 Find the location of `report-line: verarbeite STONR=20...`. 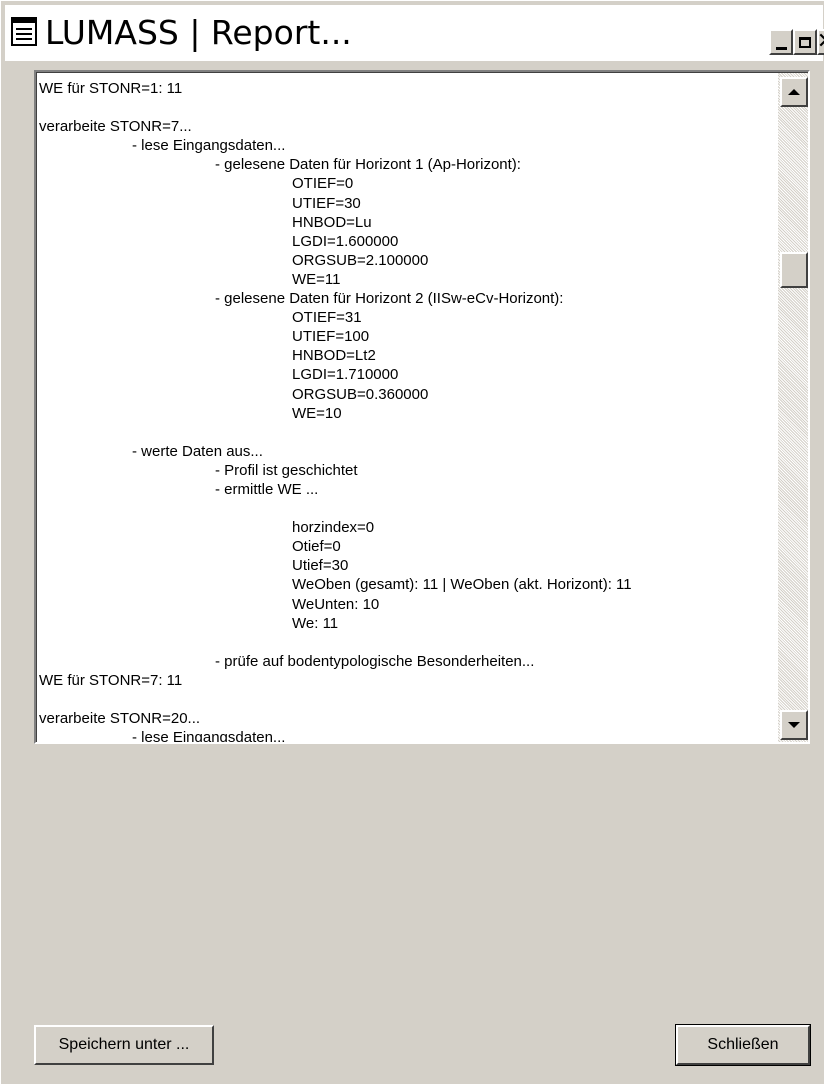

report-line: verarbeite STONR=20... is located at coordinates (120, 719).